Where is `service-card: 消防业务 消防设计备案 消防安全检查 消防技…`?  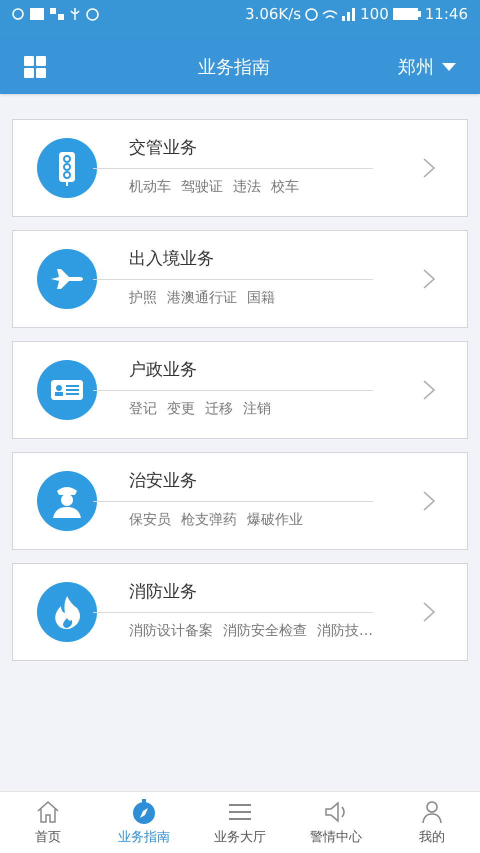
service-card: 消防业务 消防设计备案 消防安全检查 消防技… is located at coordinates (240, 612).